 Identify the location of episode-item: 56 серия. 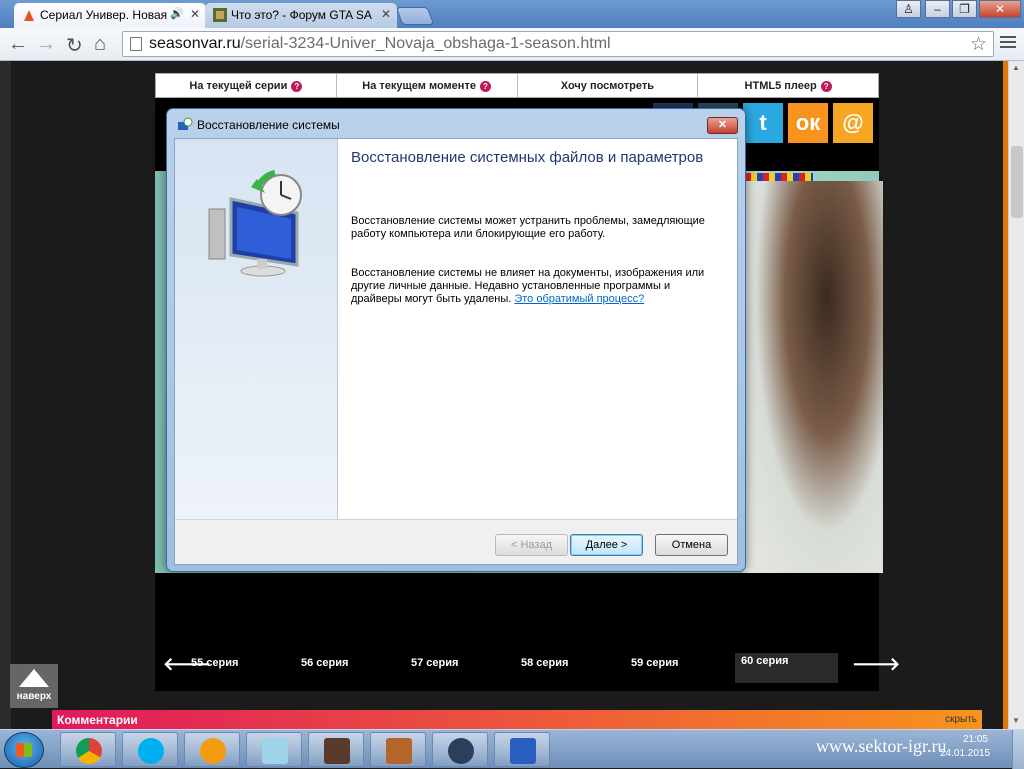
(324, 663).